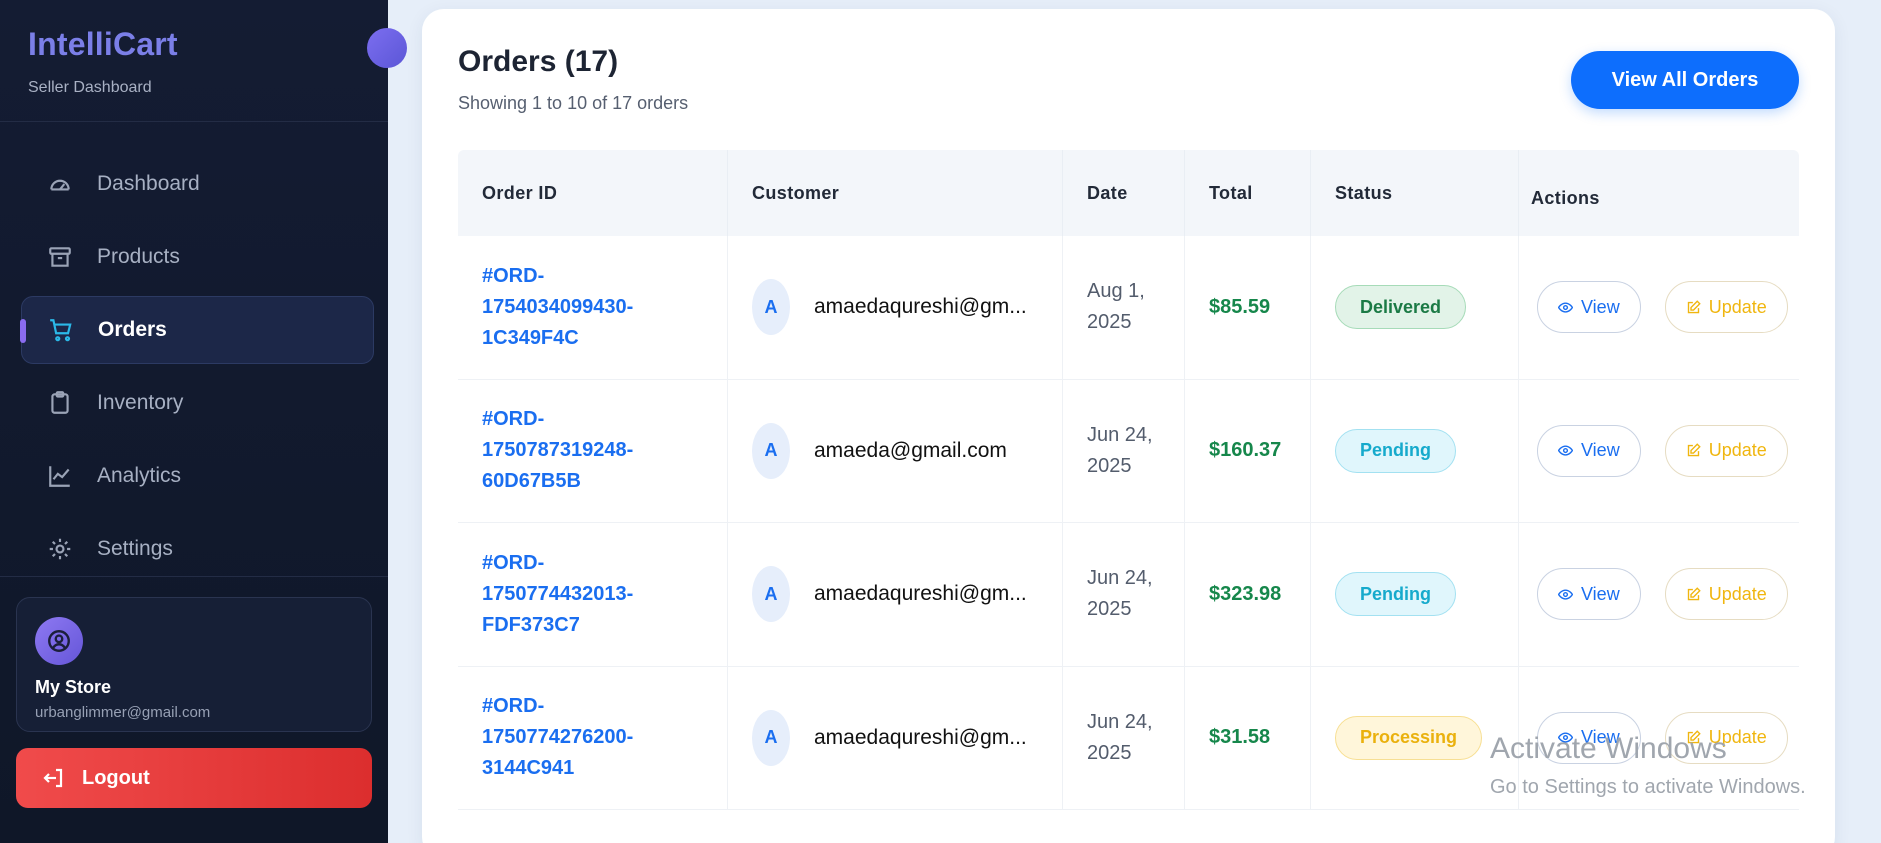 The image size is (1881, 843). Describe the element at coordinates (387, 48) in the screenshot. I see `sidebar-toggle-button` at that location.